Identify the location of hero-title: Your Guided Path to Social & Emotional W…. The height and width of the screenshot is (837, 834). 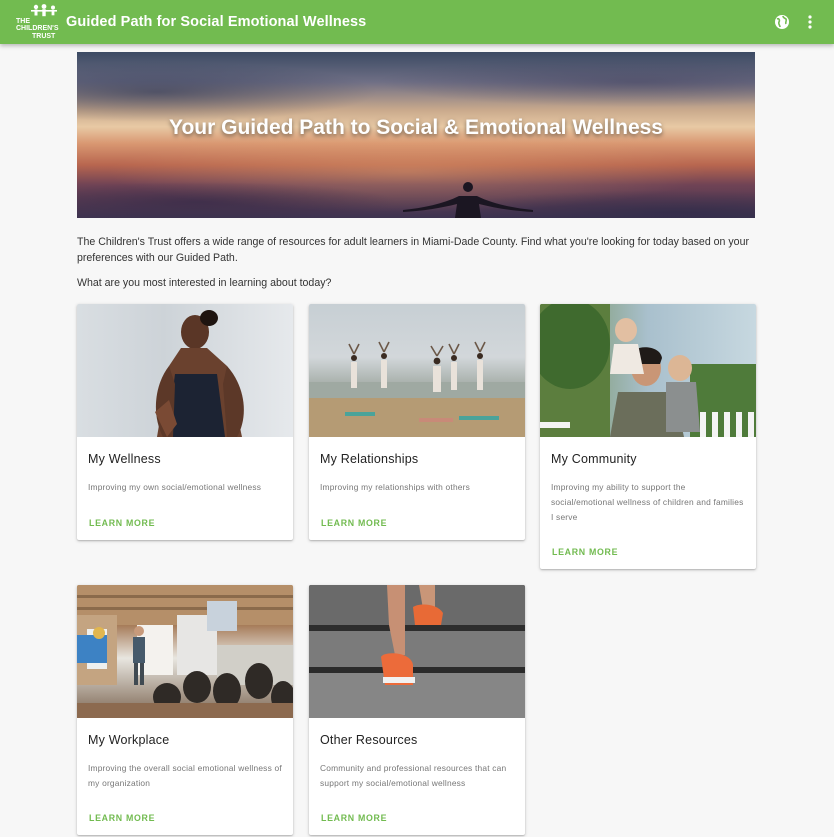
(416, 127).